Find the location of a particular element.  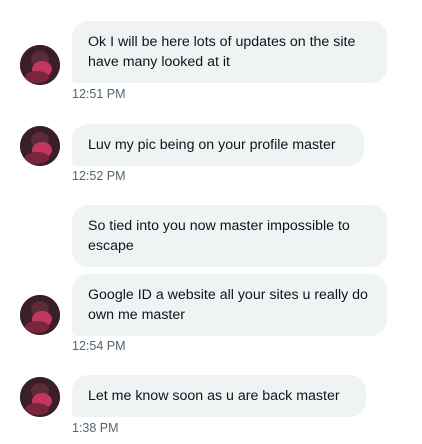

message-bubble-5: Let me know soon as u are back master is located at coordinates (219, 396).